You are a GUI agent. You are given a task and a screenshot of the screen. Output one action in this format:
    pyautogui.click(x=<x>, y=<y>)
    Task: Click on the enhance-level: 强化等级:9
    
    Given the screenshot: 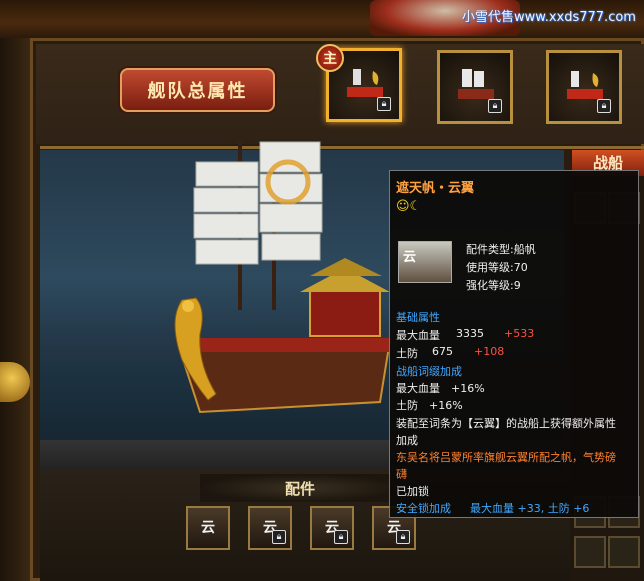 What is the action you would take?
    pyautogui.click(x=493, y=285)
    